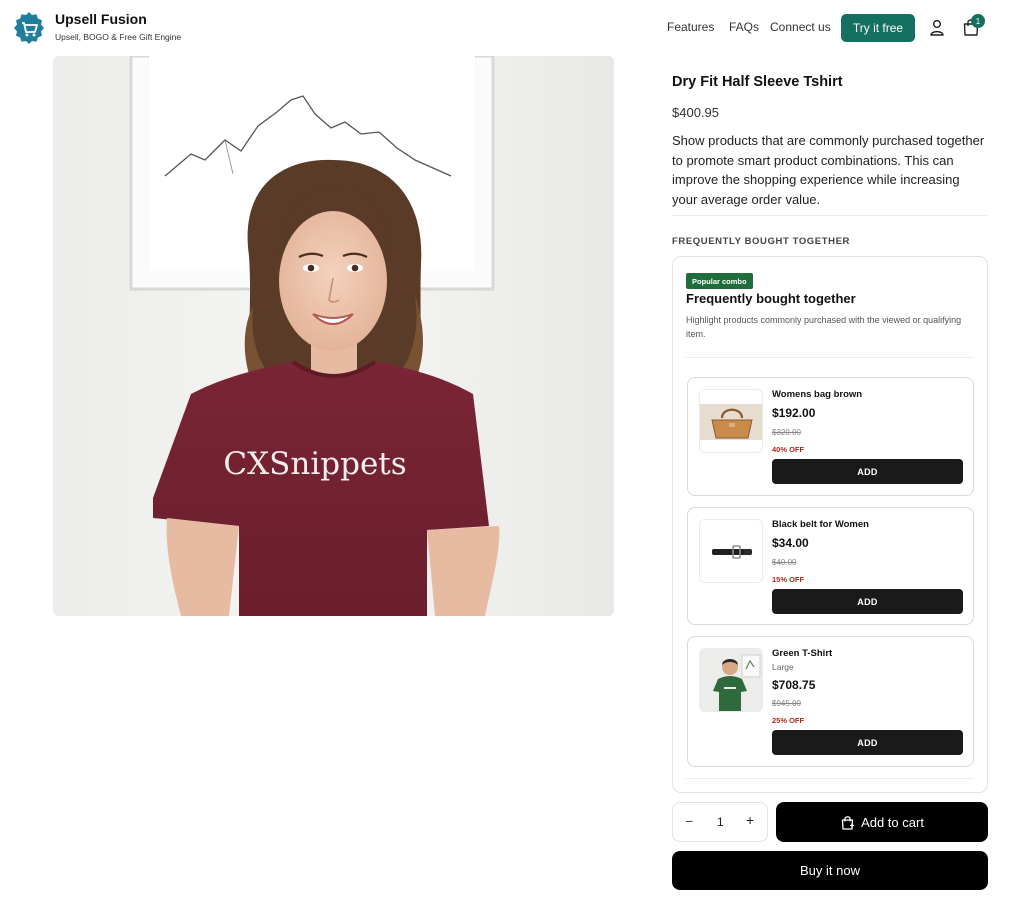 This screenshot has height=907, width=1024. Describe the element at coordinates (978, 21) in the screenshot. I see `cart-count-badge: 1` at that location.